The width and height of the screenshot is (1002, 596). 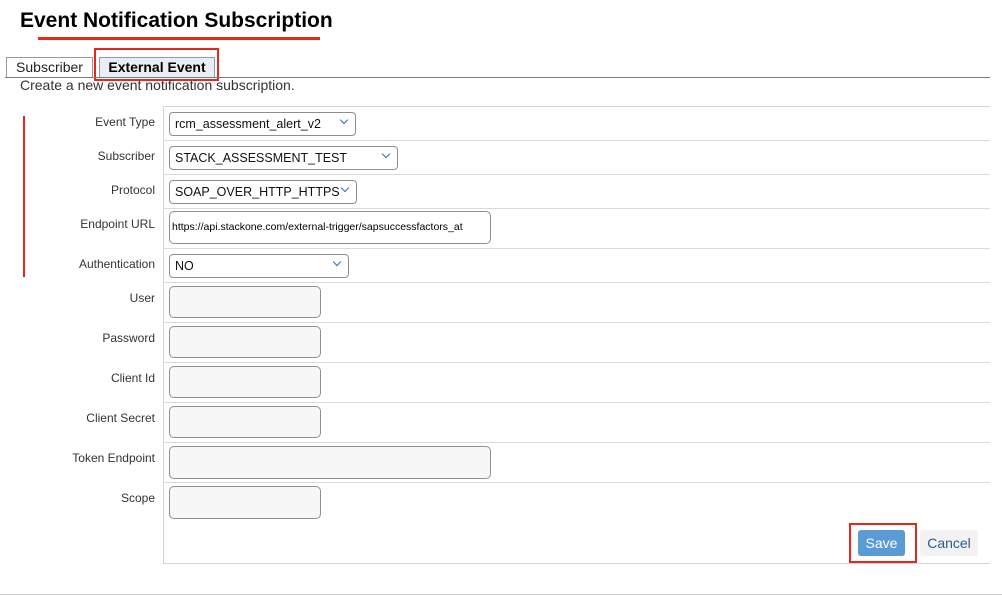 I want to click on subscriber-value: STACK_ASSESSMENT_TEST, so click(x=261, y=158).